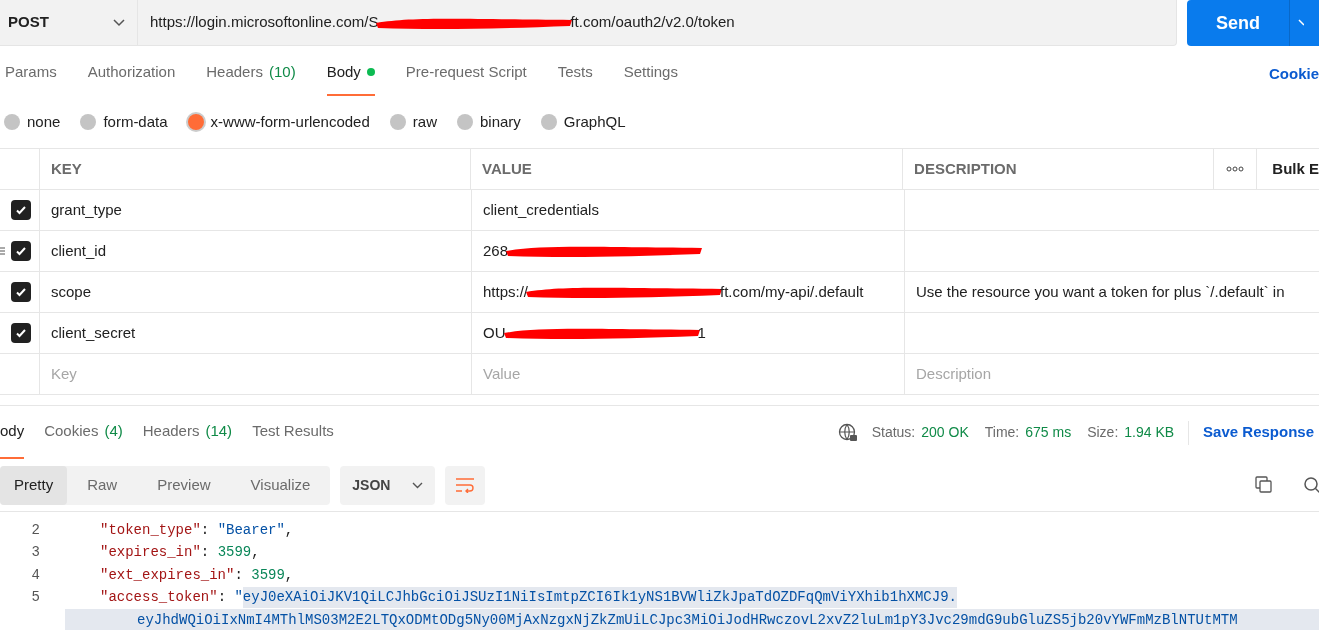 This screenshot has height=630, width=1319. Describe the element at coordinates (35, 530) in the screenshot. I see `line-number: 2` at that location.